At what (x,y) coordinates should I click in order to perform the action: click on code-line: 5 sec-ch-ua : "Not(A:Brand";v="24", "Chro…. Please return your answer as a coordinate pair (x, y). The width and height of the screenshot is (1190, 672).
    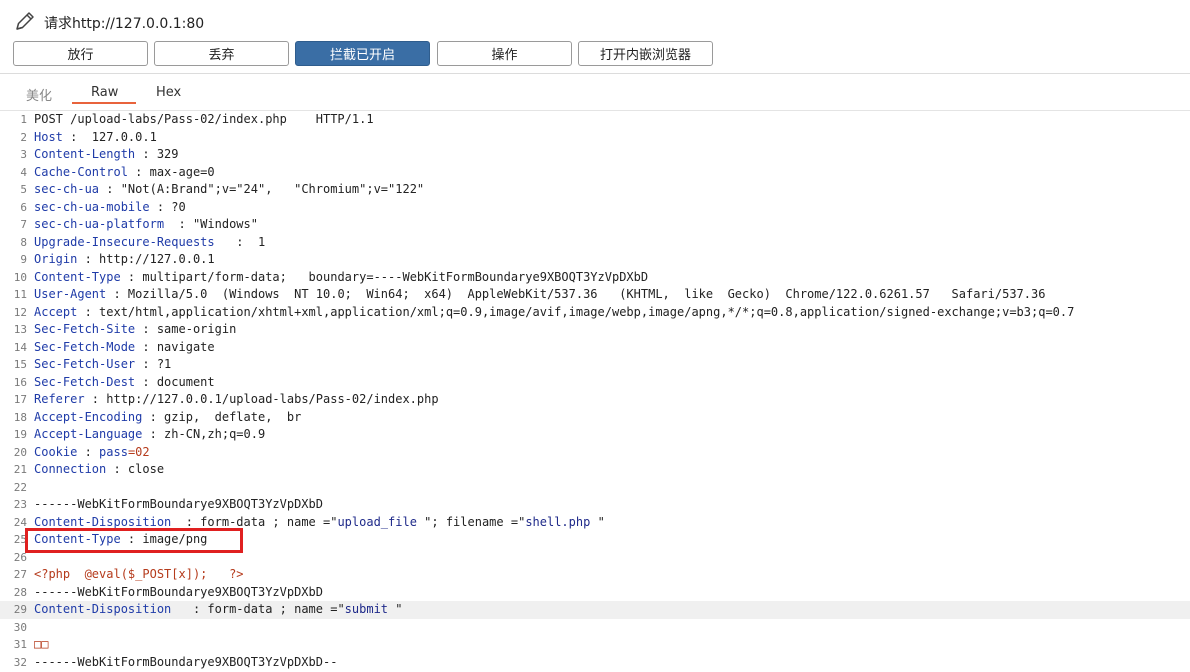
    Looking at the image, I should click on (595, 190).